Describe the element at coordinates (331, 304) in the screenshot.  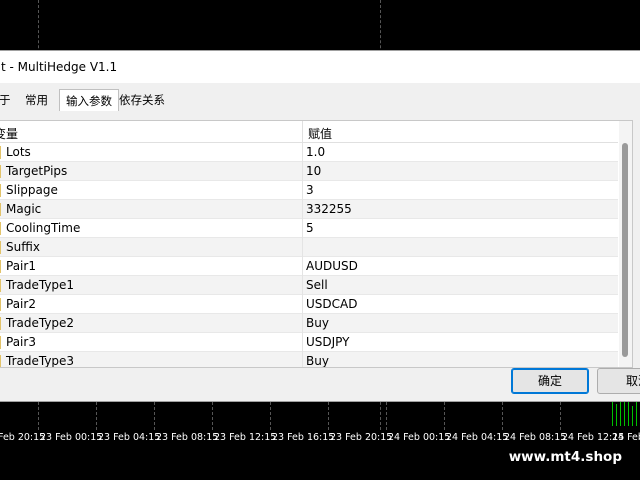
I see `param-value: USDCAD` at that location.